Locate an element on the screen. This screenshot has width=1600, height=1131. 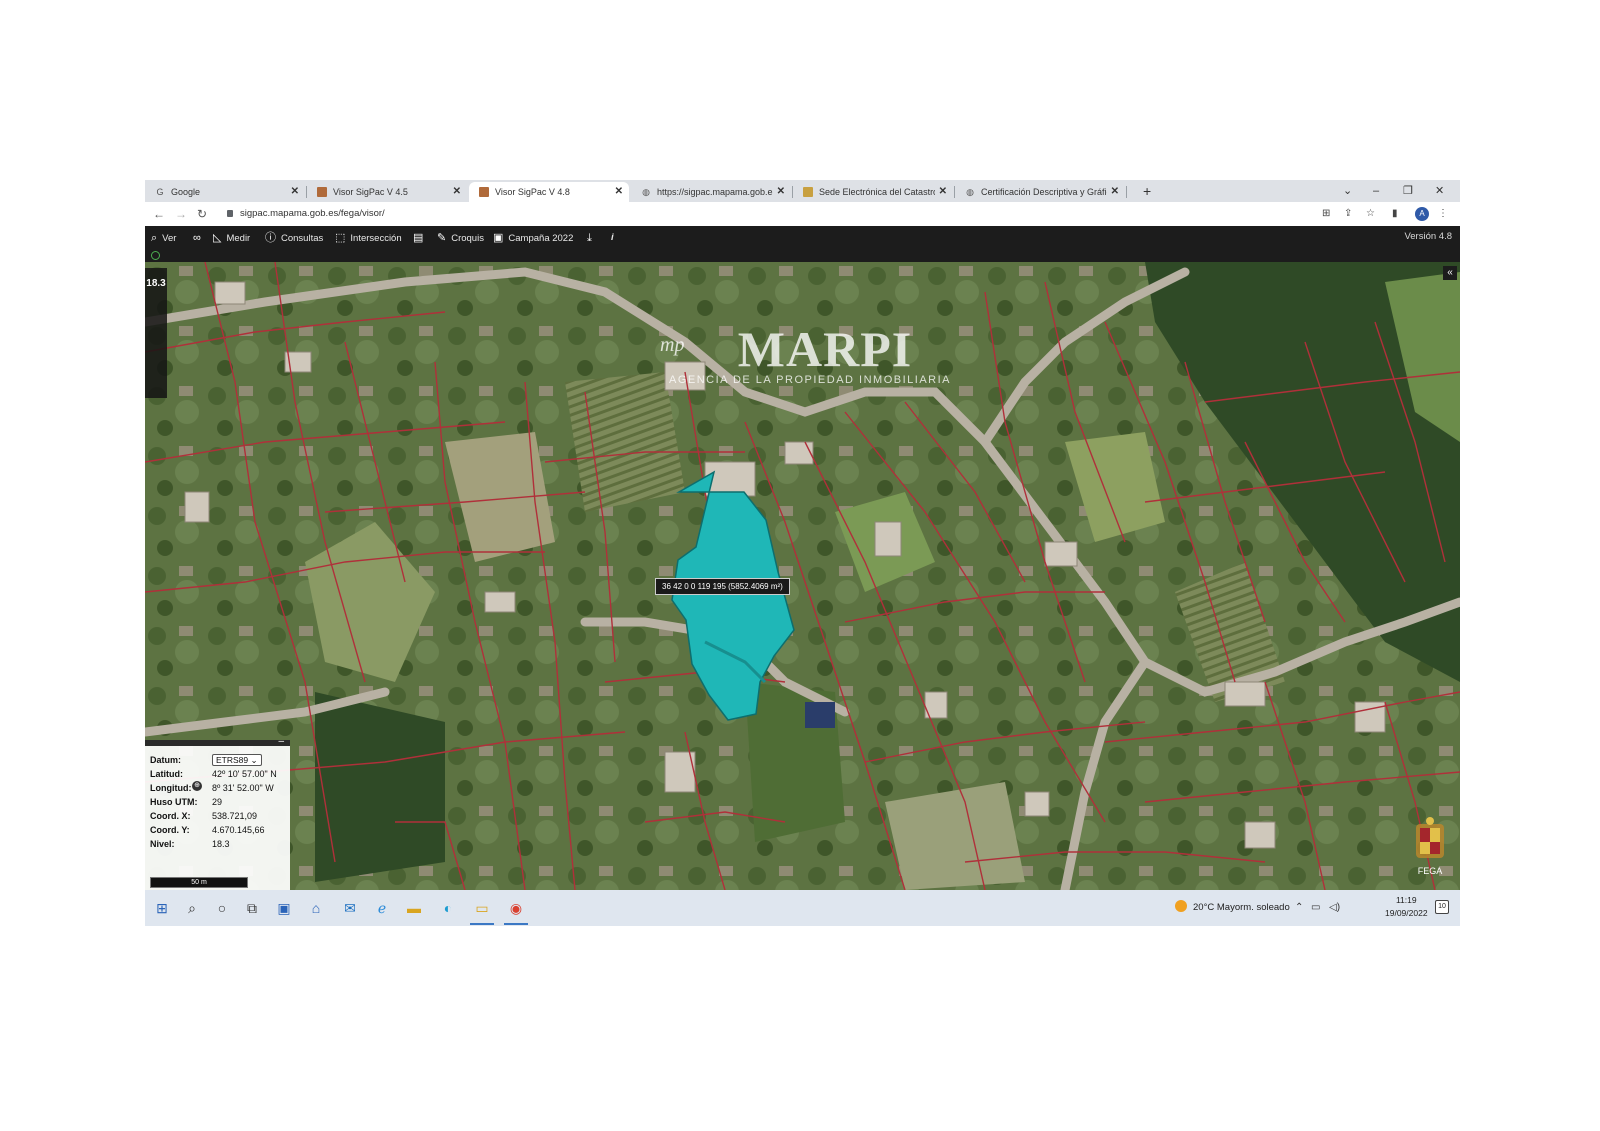
minimize-icon: – is located at coordinates (1376, 191).